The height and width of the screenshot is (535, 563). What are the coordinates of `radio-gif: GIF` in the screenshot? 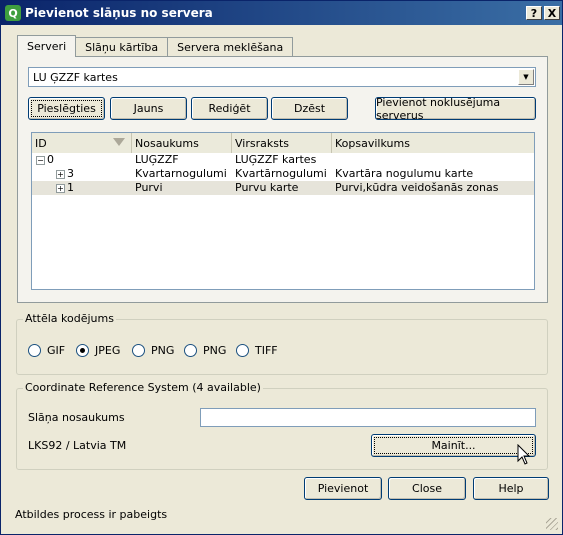 It's located at (46, 350).